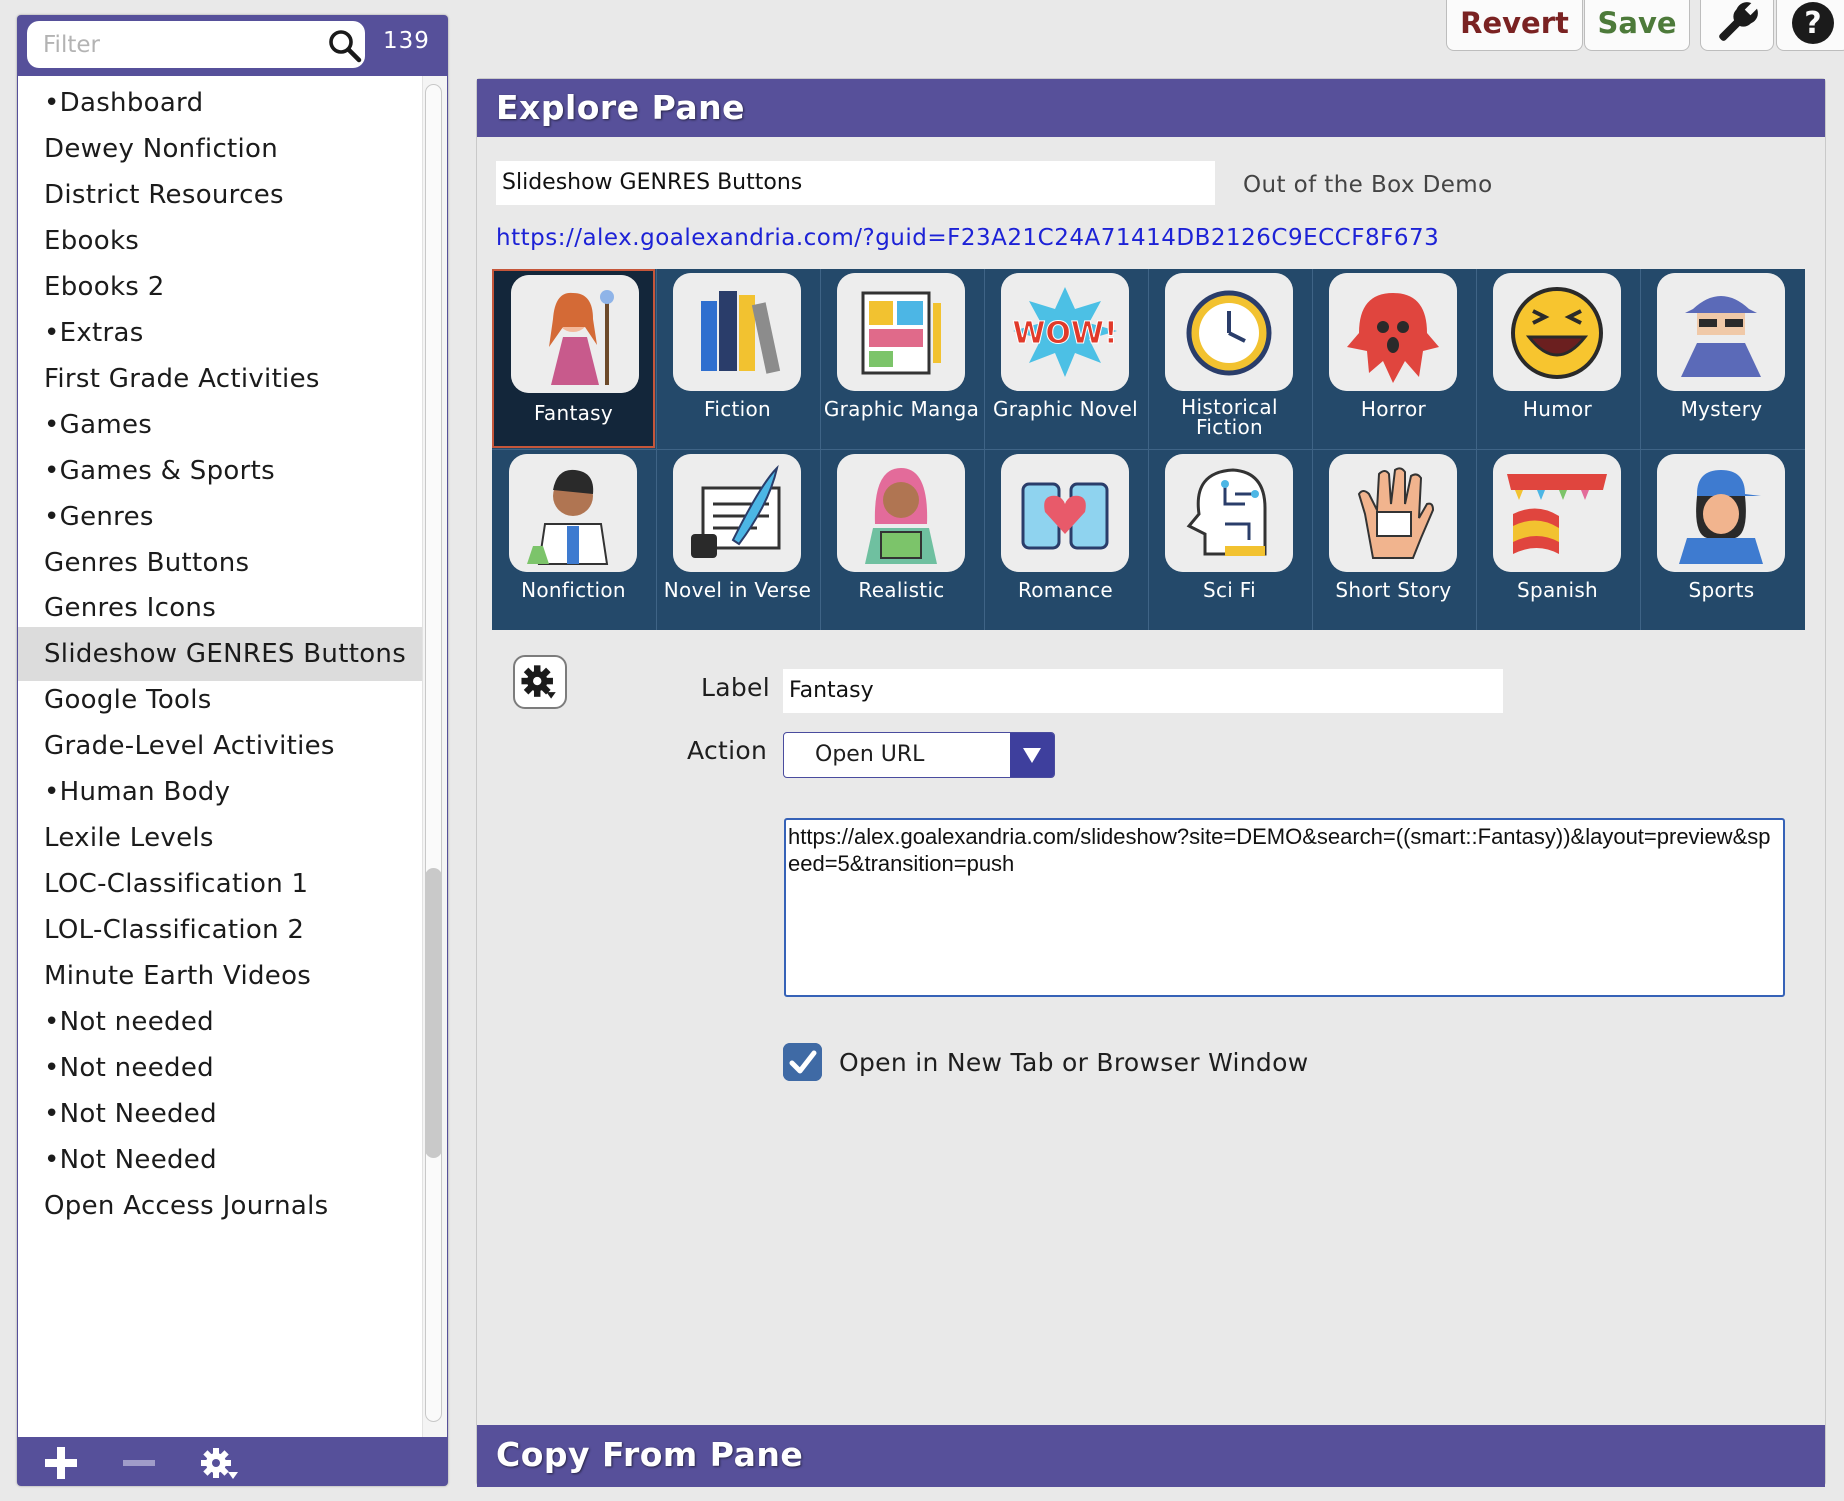  I want to click on question-icon: ?, so click(1813, 22).